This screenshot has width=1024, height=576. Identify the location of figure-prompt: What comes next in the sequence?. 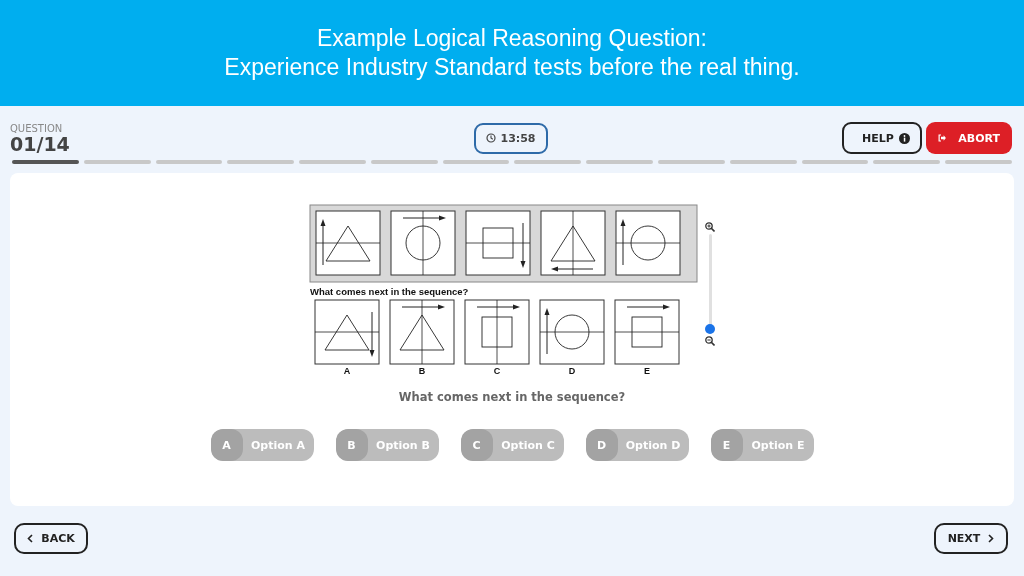
(389, 291).